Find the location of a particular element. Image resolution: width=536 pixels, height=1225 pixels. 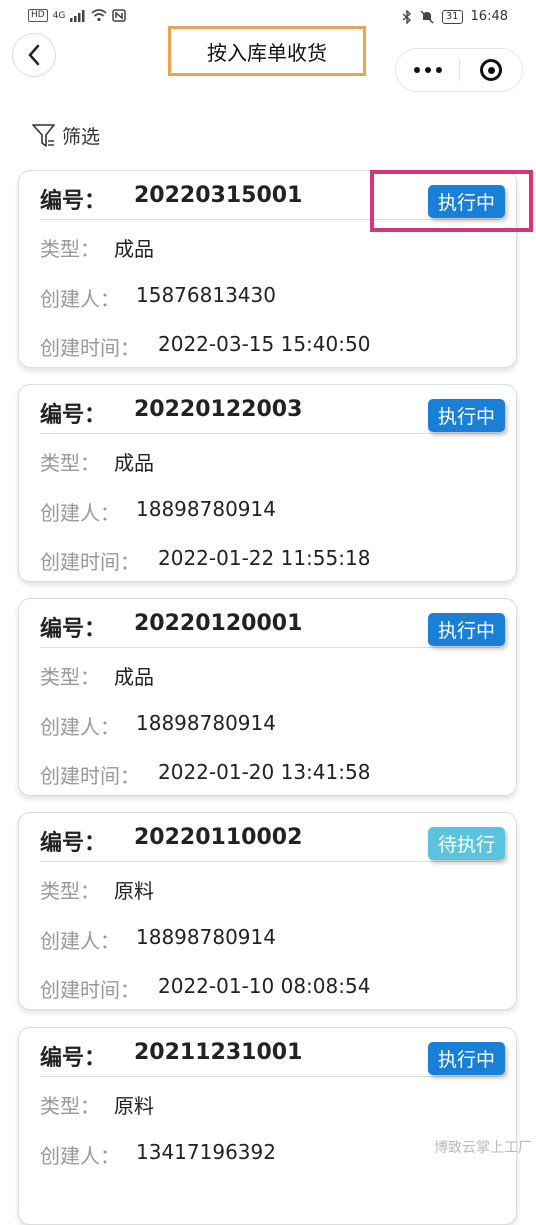

created-at-row: 创建时间： 2022-01-20 13:41:58 is located at coordinates (205, 774).